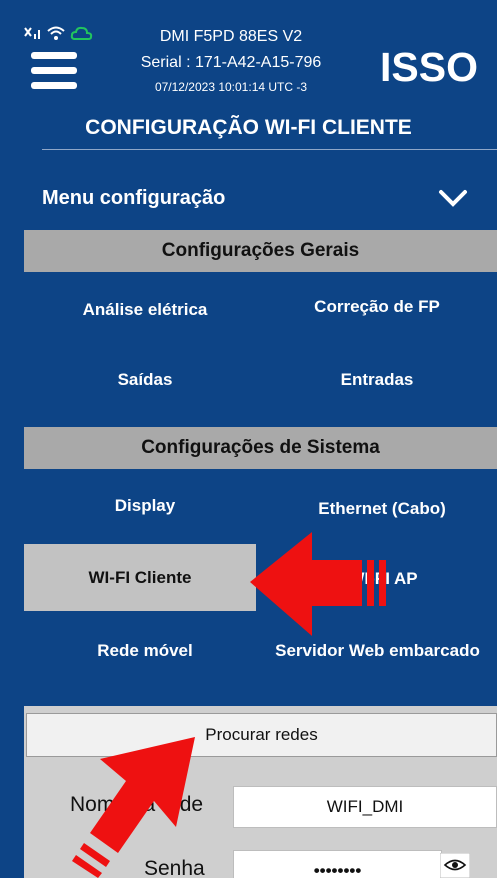 This screenshot has height=878, width=497. Describe the element at coordinates (81, 33) in the screenshot. I see `cloud-icon` at that location.